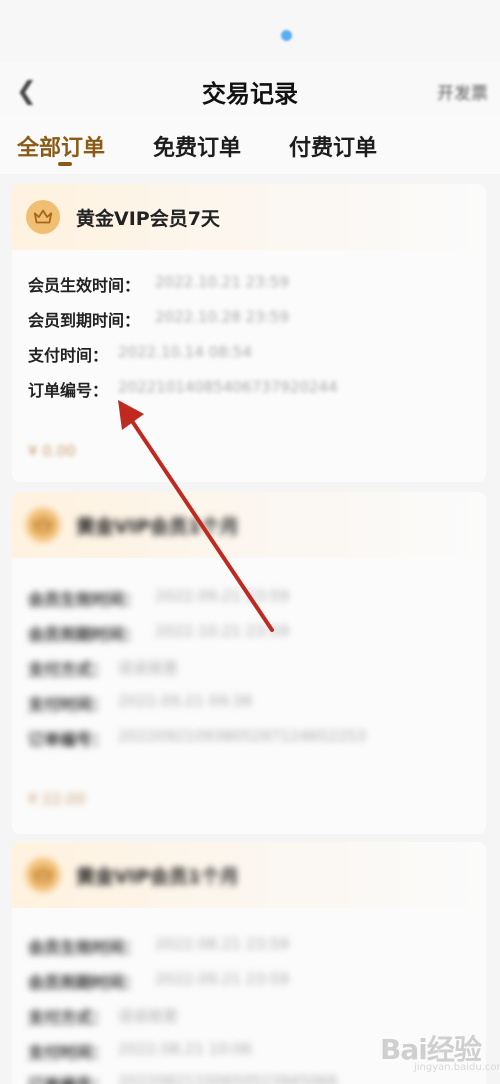 The width and height of the screenshot is (500, 1084). Describe the element at coordinates (65, 164) in the screenshot. I see `active-tab-indicator` at that location.